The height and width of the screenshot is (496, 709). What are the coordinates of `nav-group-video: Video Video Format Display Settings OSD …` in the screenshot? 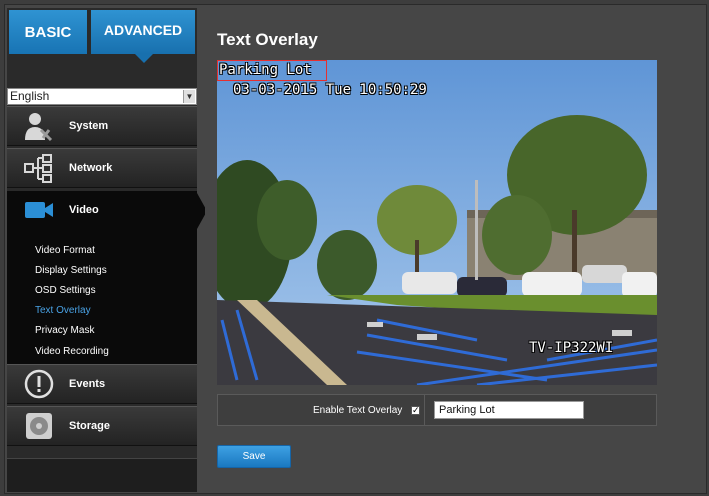 It's located at (107, 280).